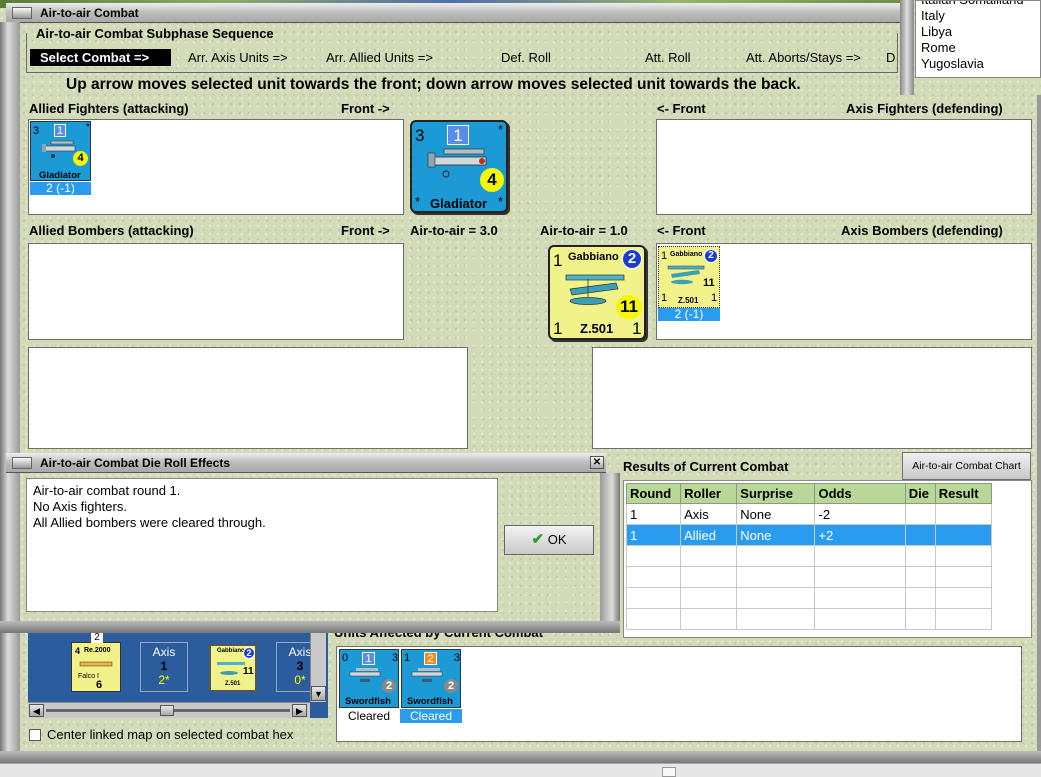  I want to click on table-cell: Axis, so click(709, 514).